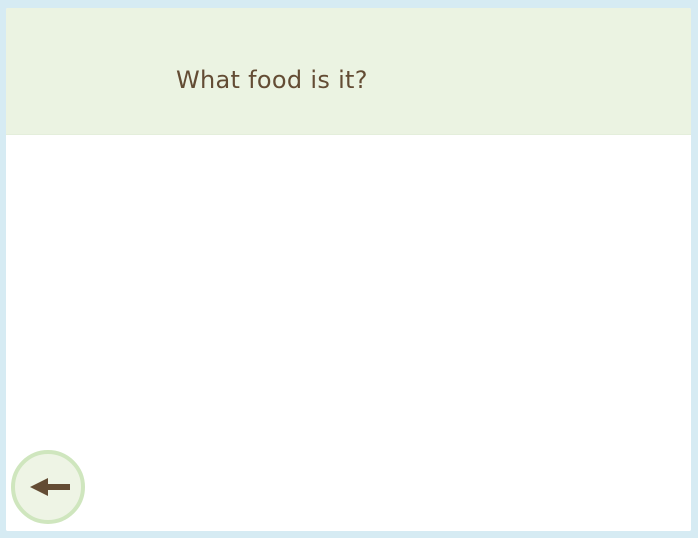 The image size is (698, 538). Describe the element at coordinates (272, 80) in the screenshot. I see `question-text: What food is it?` at that location.